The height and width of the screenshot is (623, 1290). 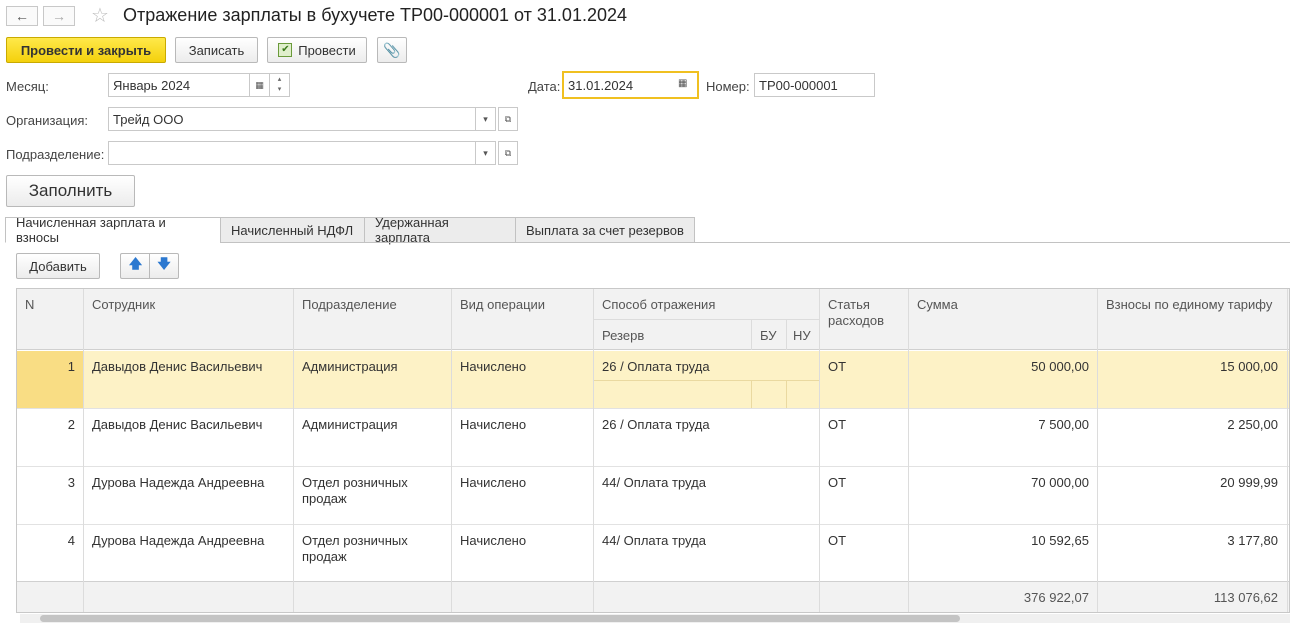 I want to click on header-operation: Вид операции, so click(x=502, y=304).